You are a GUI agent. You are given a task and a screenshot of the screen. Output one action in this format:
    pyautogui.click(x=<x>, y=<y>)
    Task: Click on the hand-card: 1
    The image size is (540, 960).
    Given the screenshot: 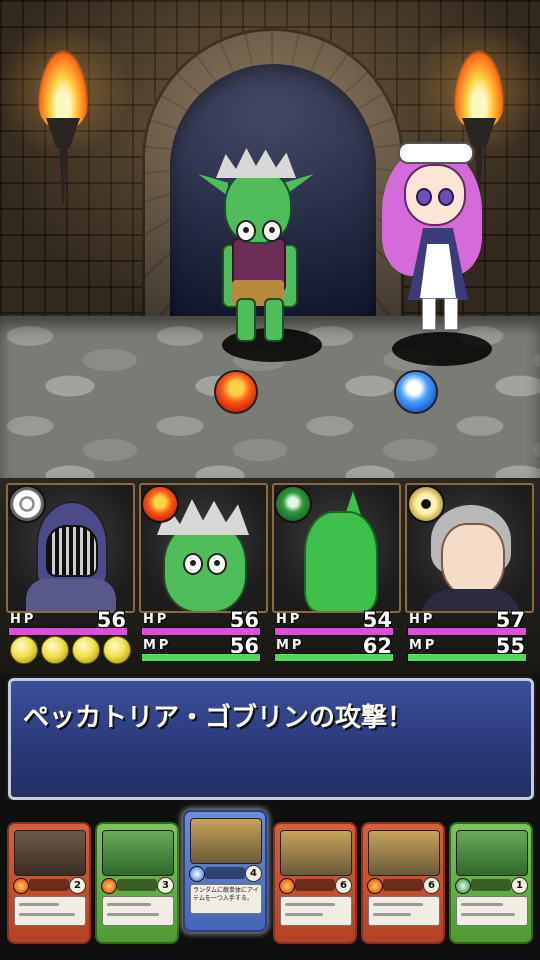 What is the action you would take?
    pyautogui.click(x=491, y=883)
    